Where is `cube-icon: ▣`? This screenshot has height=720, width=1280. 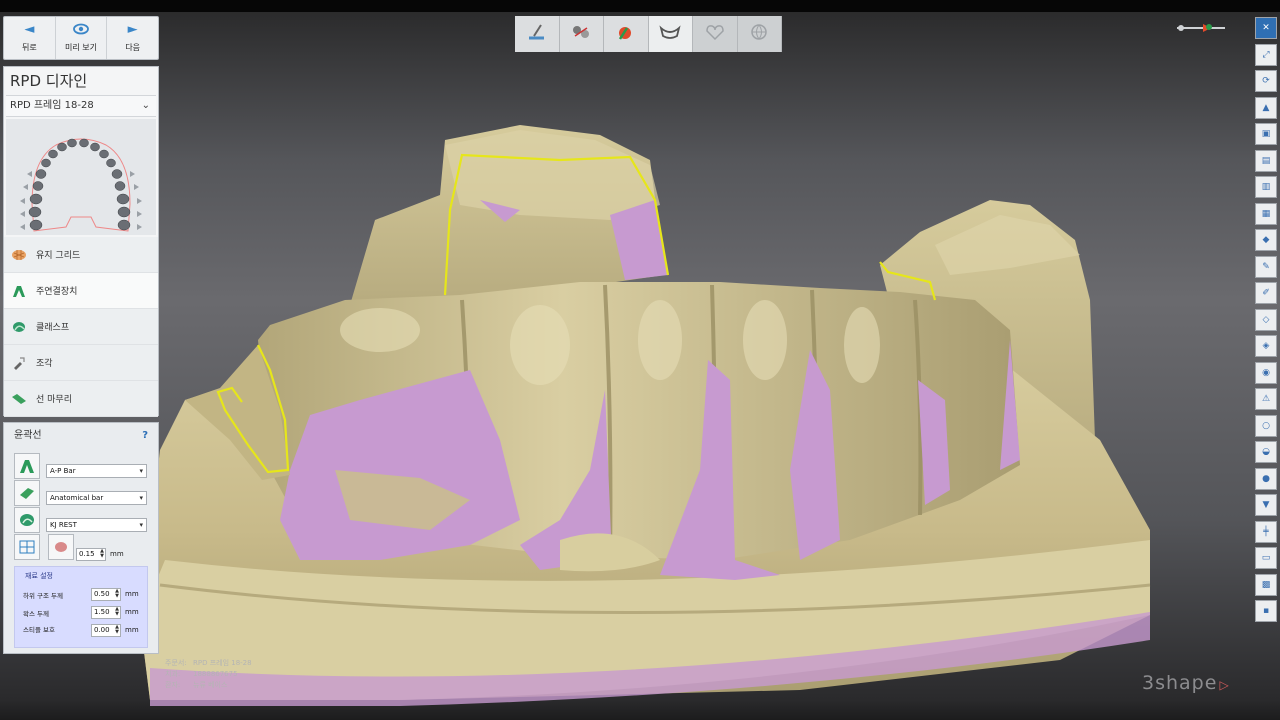 cube-icon: ▣ is located at coordinates (1266, 134).